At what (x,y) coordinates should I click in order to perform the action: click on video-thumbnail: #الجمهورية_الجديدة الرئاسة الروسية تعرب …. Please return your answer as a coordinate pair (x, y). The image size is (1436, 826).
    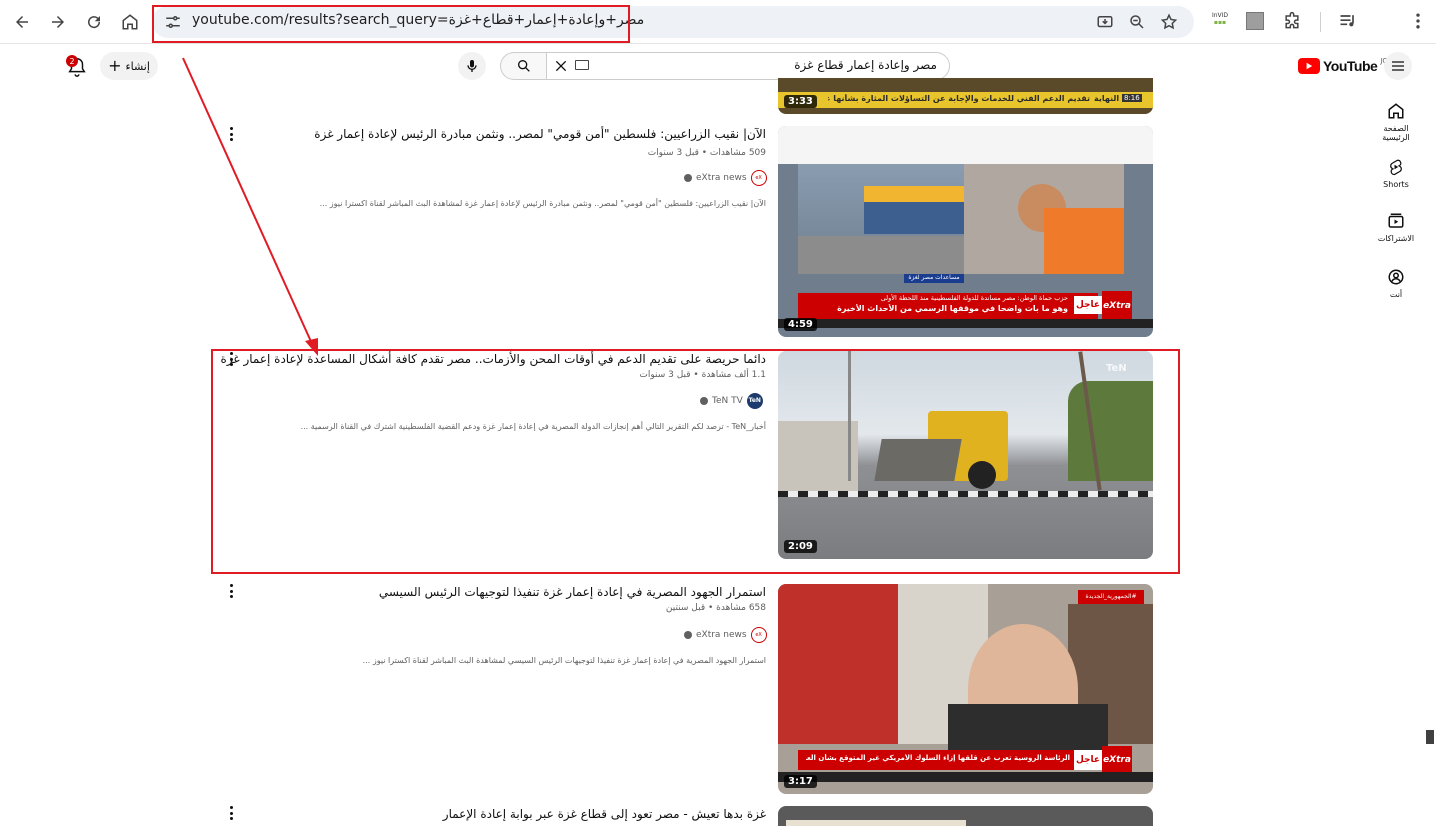
    Looking at the image, I should click on (965, 689).